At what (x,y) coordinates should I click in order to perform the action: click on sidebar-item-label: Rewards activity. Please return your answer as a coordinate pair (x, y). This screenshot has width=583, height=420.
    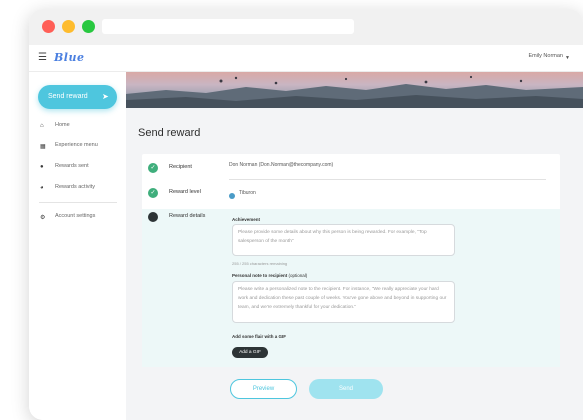
    Looking at the image, I should click on (75, 187).